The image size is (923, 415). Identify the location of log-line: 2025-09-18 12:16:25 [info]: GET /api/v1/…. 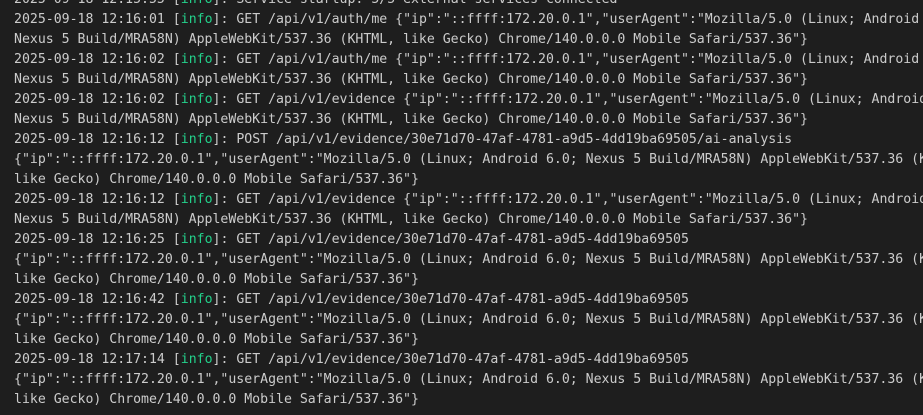
(464, 240).